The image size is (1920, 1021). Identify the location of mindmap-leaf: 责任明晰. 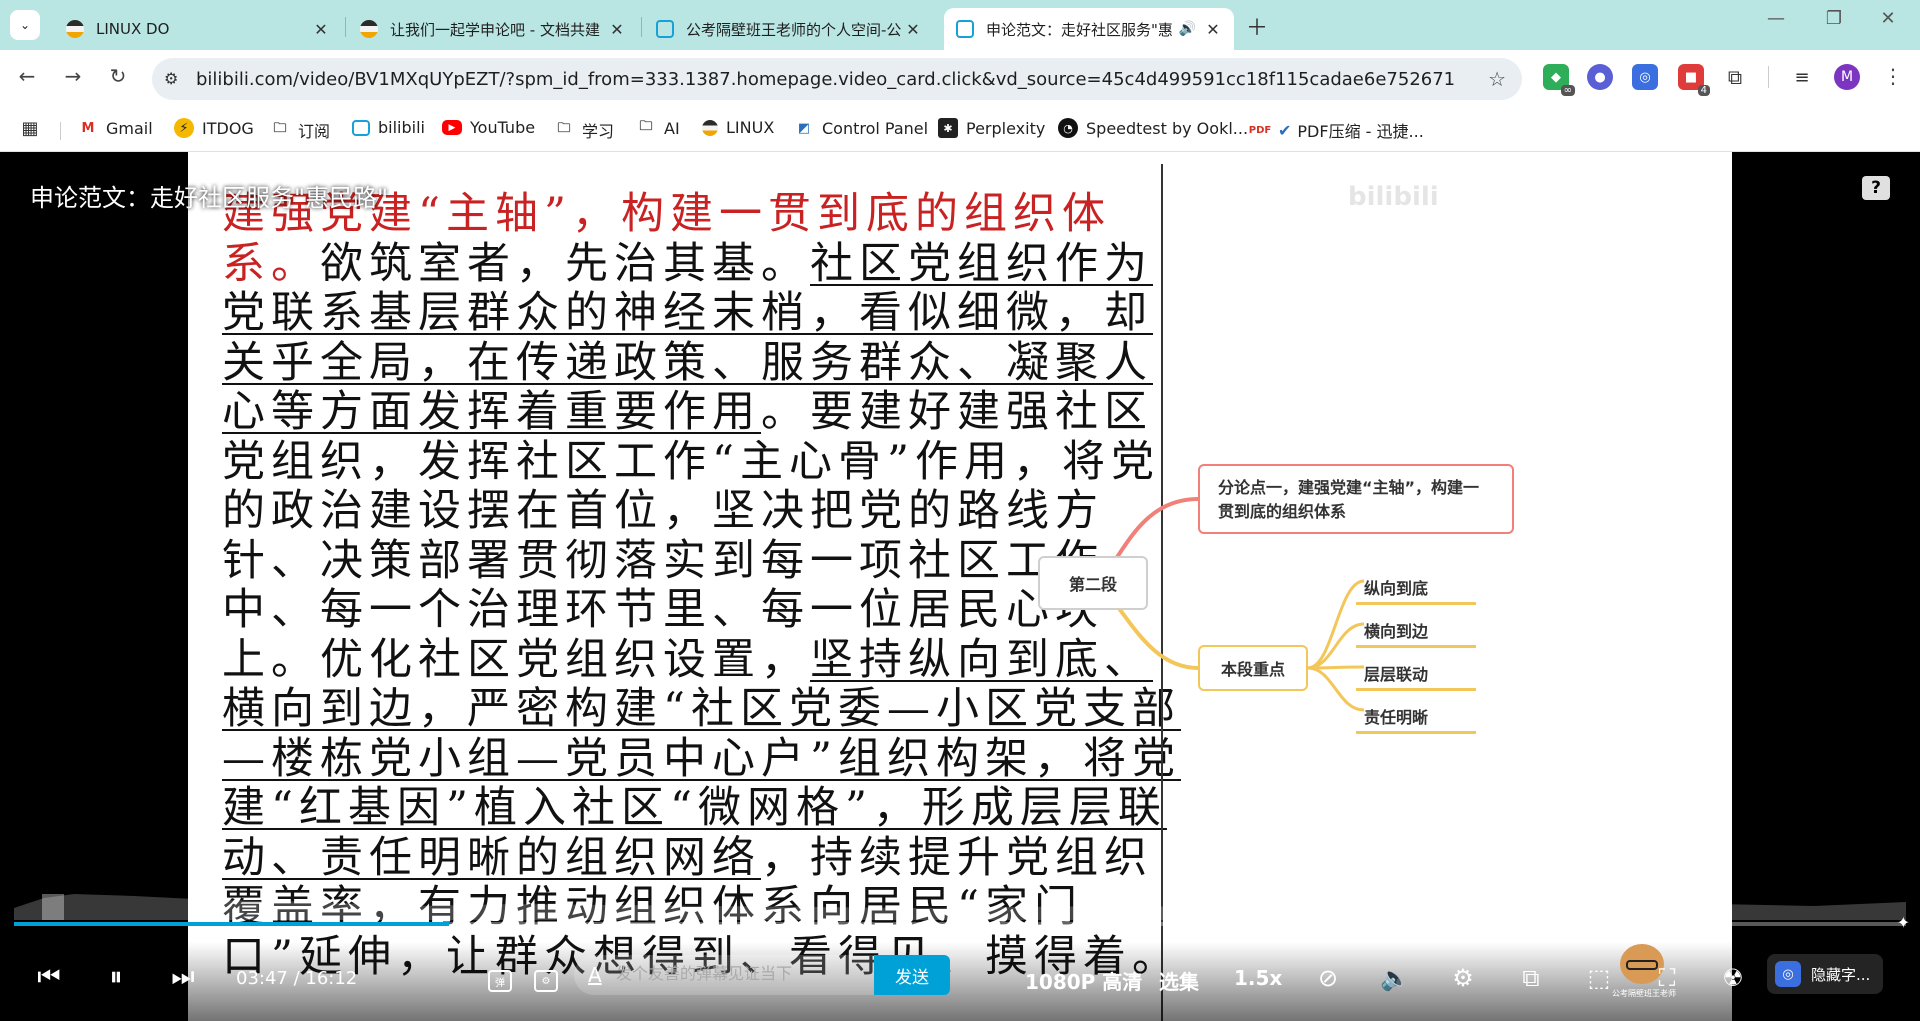
(1396, 717).